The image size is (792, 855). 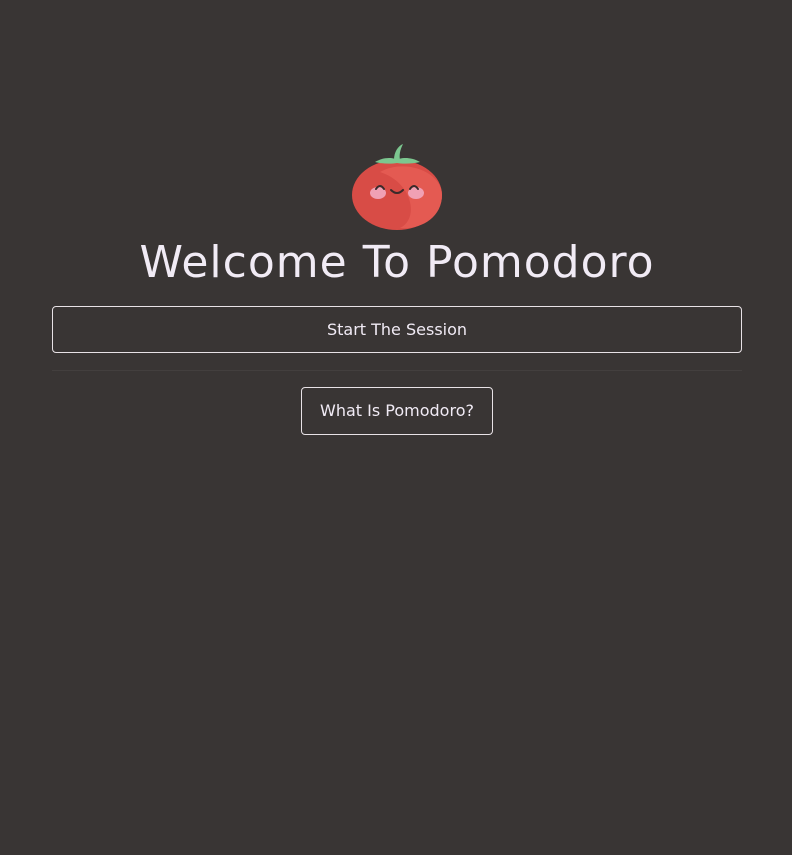 What do you see at coordinates (397, 262) in the screenshot?
I see `page-title: Welcome To Pomodoro` at bounding box center [397, 262].